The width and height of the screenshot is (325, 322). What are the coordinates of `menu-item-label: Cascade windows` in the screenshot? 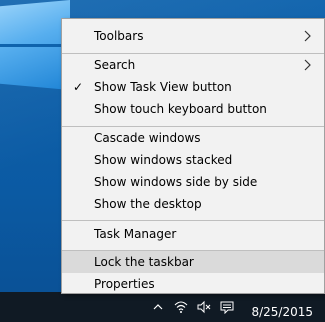 It's located at (147, 138).